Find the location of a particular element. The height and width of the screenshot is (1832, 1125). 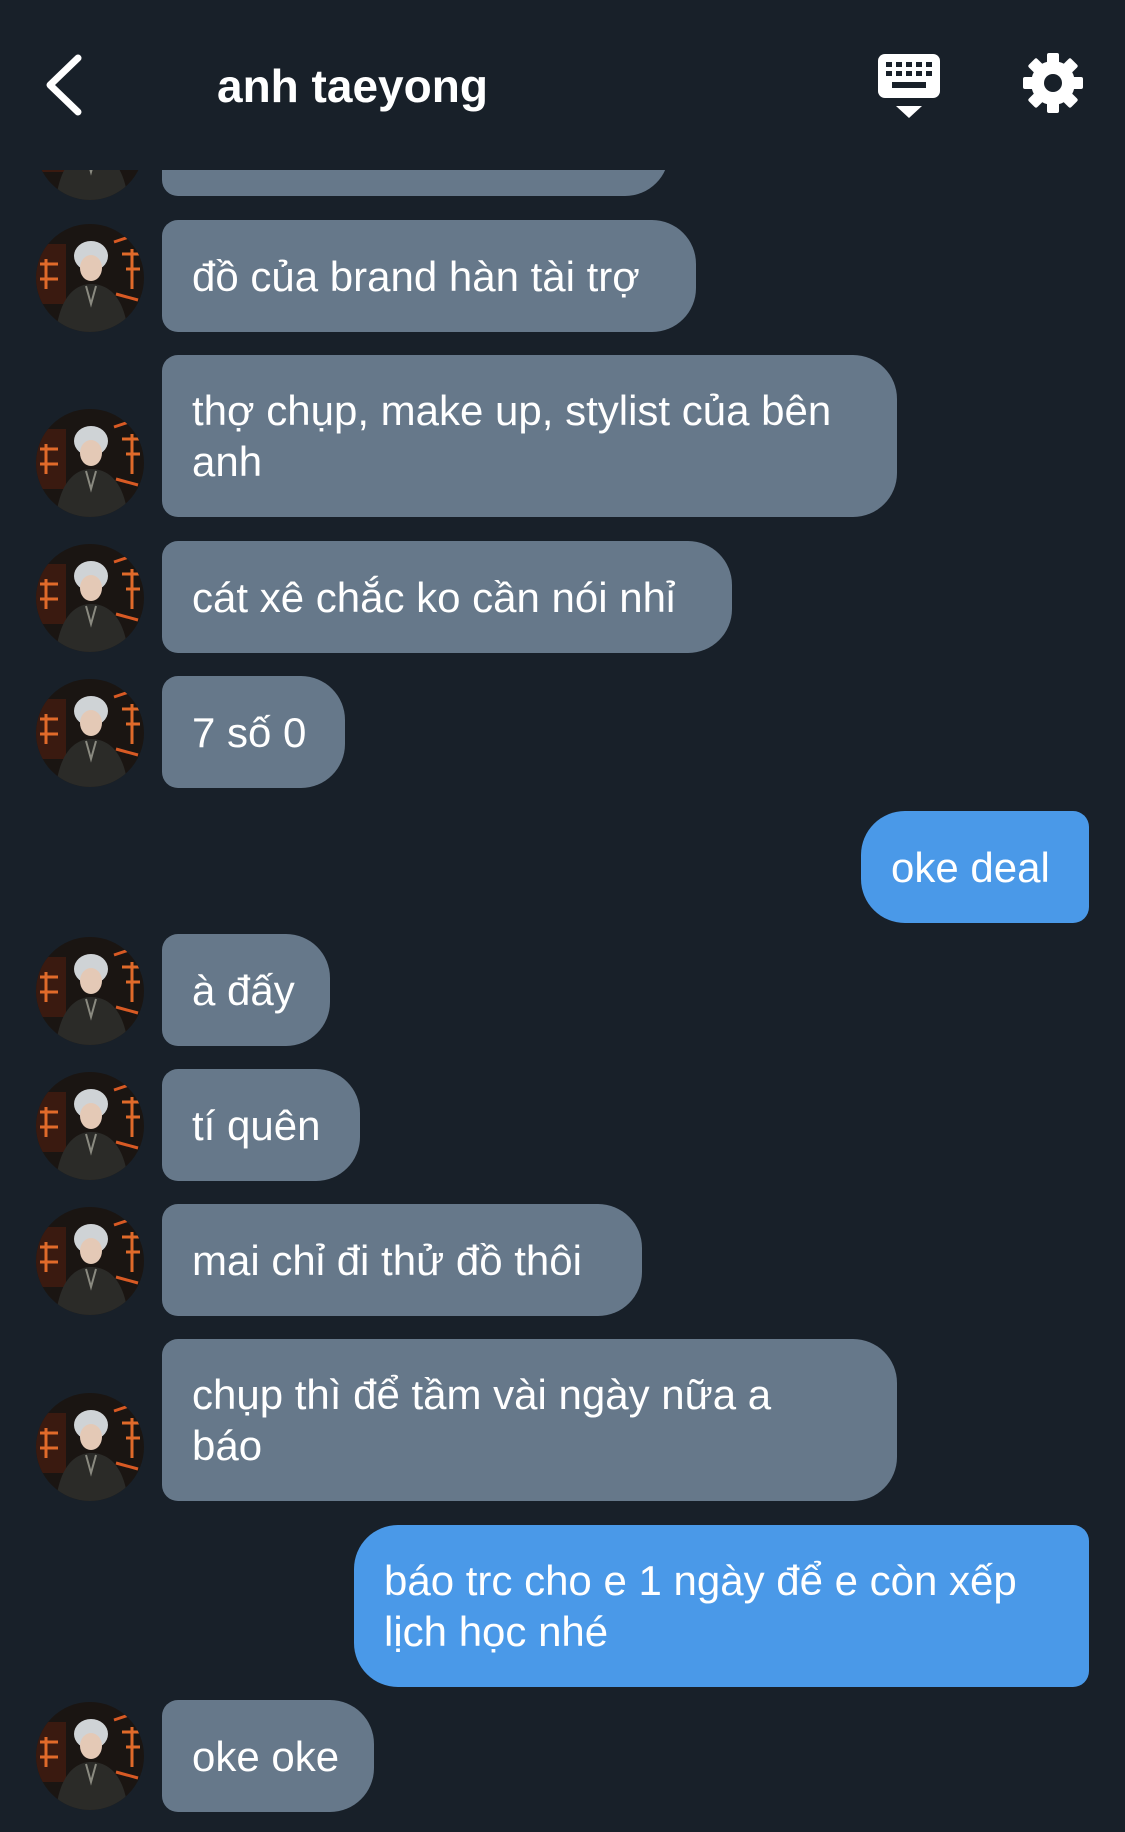

keyboard-button is located at coordinates (909, 86).